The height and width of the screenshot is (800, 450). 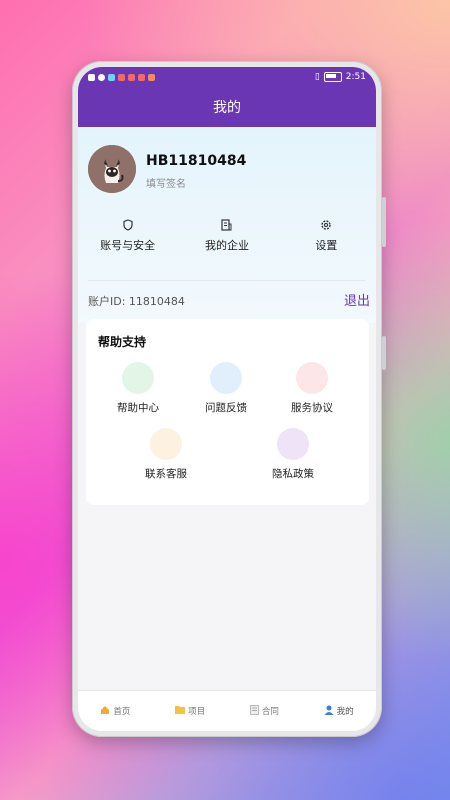 I want to click on quick-actions: 账号与安全 我的企业 设置, so click(x=227, y=244).